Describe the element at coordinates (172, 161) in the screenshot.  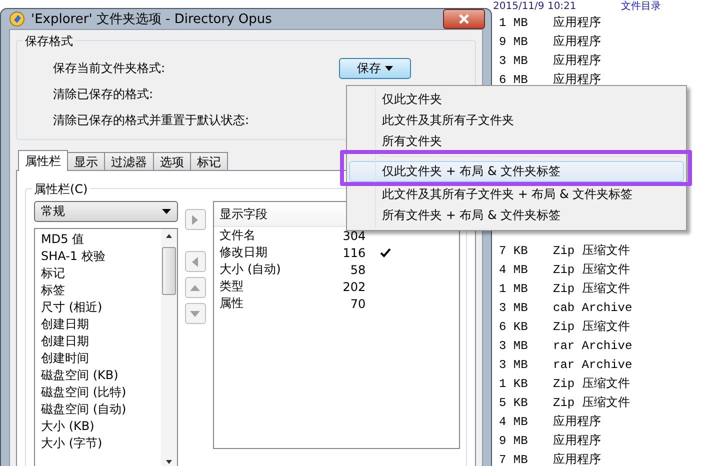
I see `tab: 选项` at that location.